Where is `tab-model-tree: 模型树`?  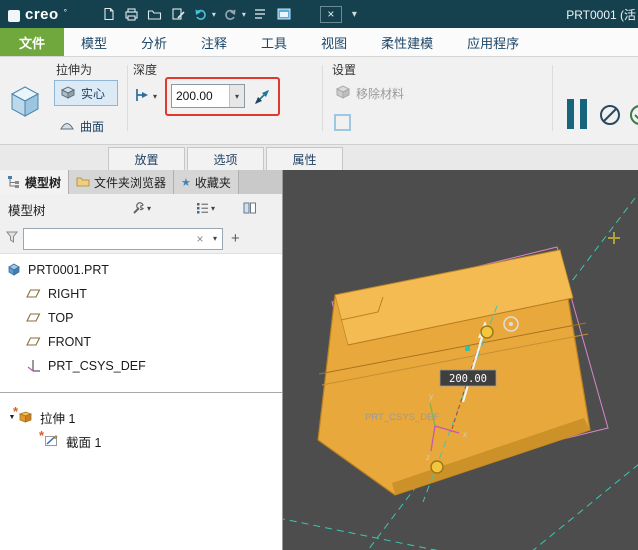
tab-model-tree: 模型树 is located at coordinates (35, 182).